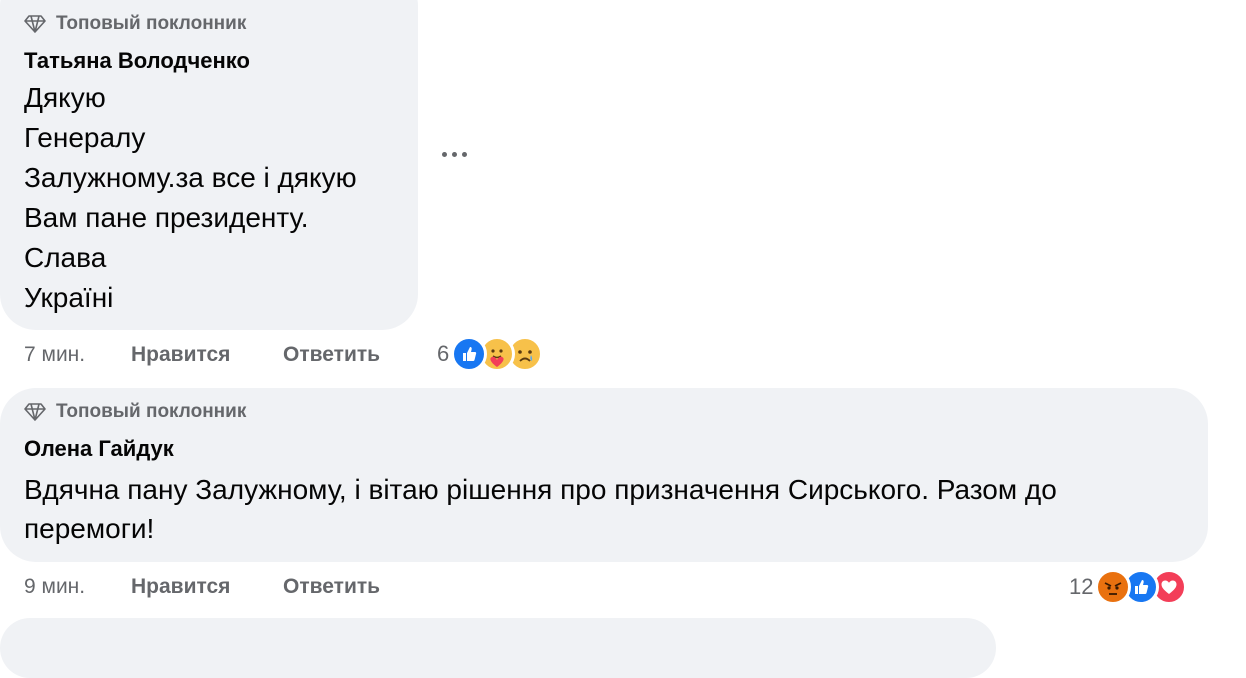 The image size is (1246, 678). I want to click on comment-line: Залужному.за все і дякую, so click(190, 177).